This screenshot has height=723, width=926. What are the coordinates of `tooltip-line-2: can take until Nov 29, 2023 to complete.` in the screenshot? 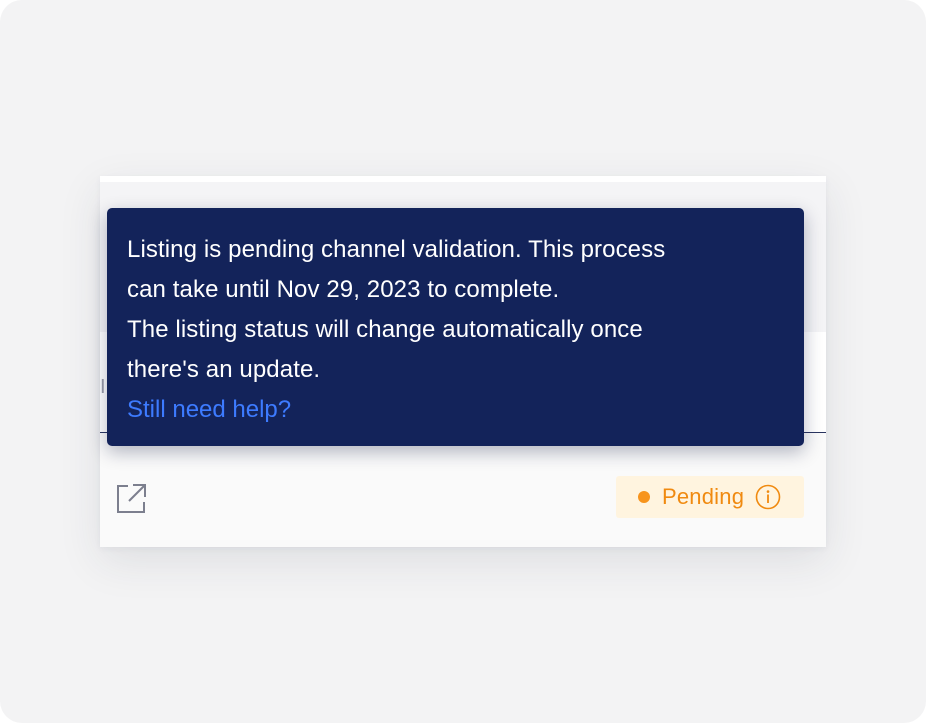 It's located at (343, 289).